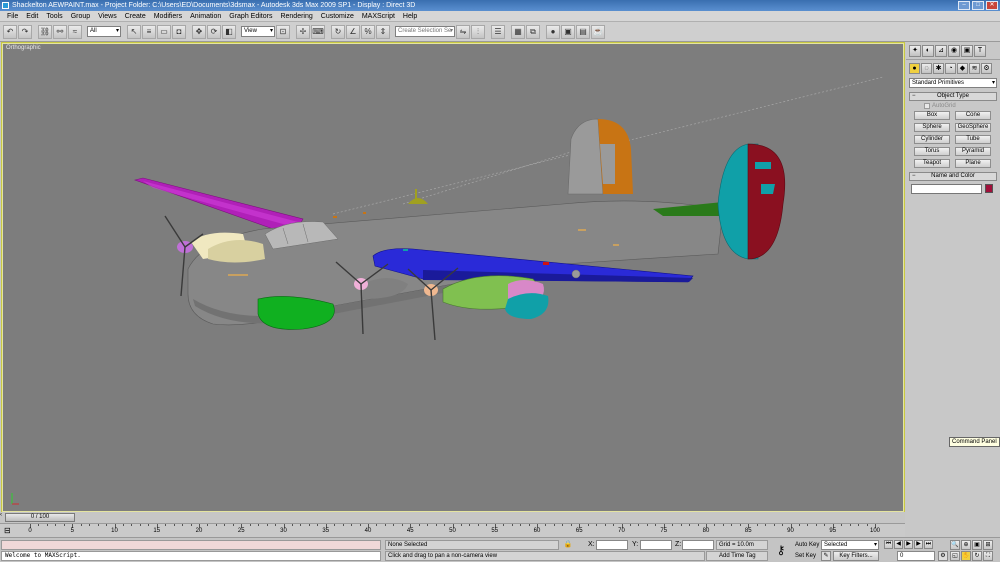  Describe the element at coordinates (946, 189) in the screenshot. I see `object-name-input` at that location.